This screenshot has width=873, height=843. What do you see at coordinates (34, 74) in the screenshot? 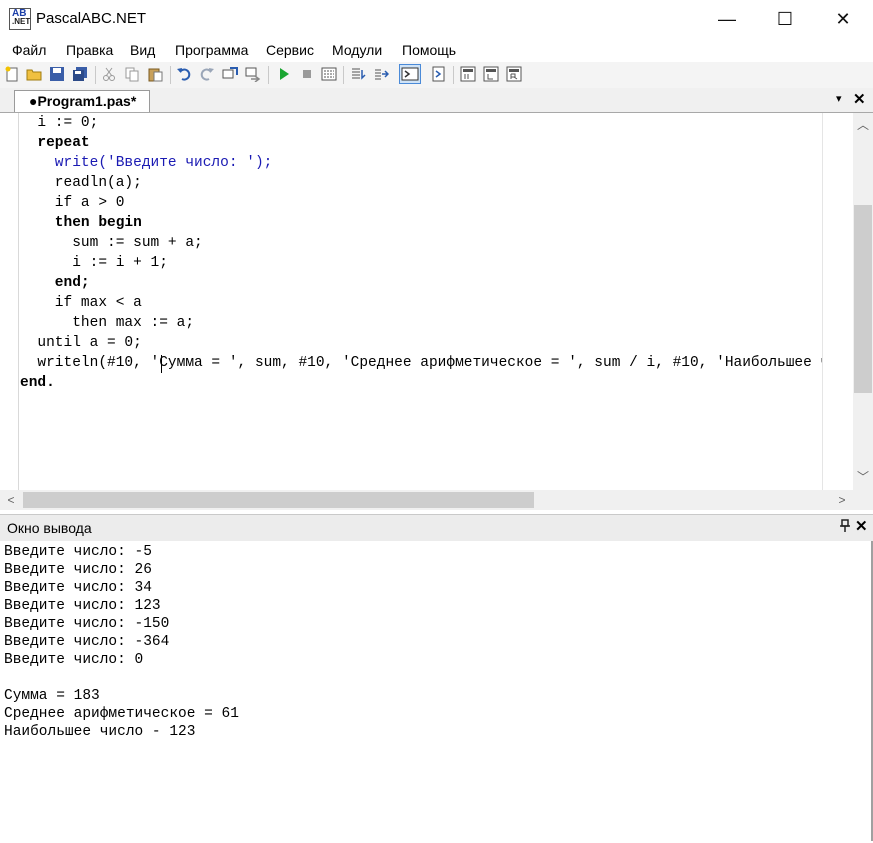
I see `open-folder-icon` at bounding box center [34, 74].